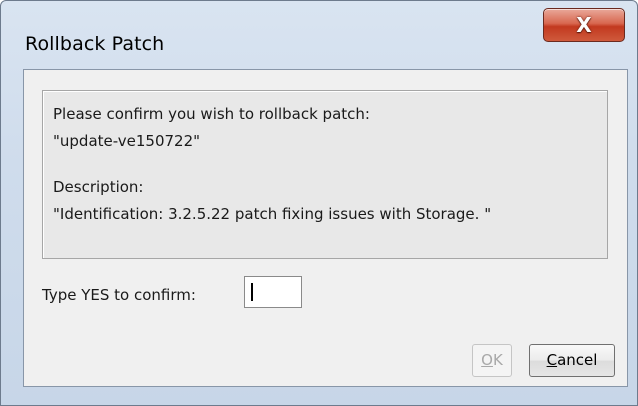 The height and width of the screenshot is (406, 638). I want to click on close-button: X, so click(584, 25).